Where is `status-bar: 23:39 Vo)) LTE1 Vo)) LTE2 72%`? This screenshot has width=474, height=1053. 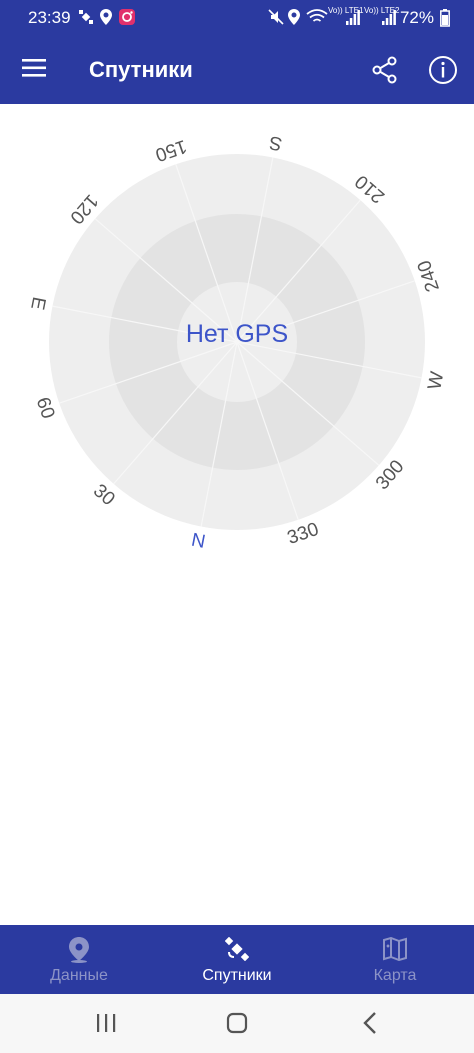
status-bar: 23:39 Vo)) LTE1 Vo)) LTE2 72% is located at coordinates (237, 17).